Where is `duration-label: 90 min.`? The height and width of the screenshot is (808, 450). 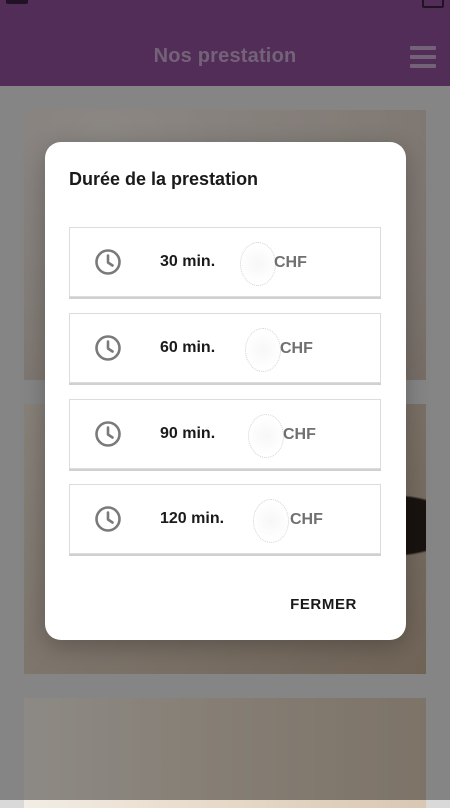 duration-label: 90 min. is located at coordinates (188, 433).